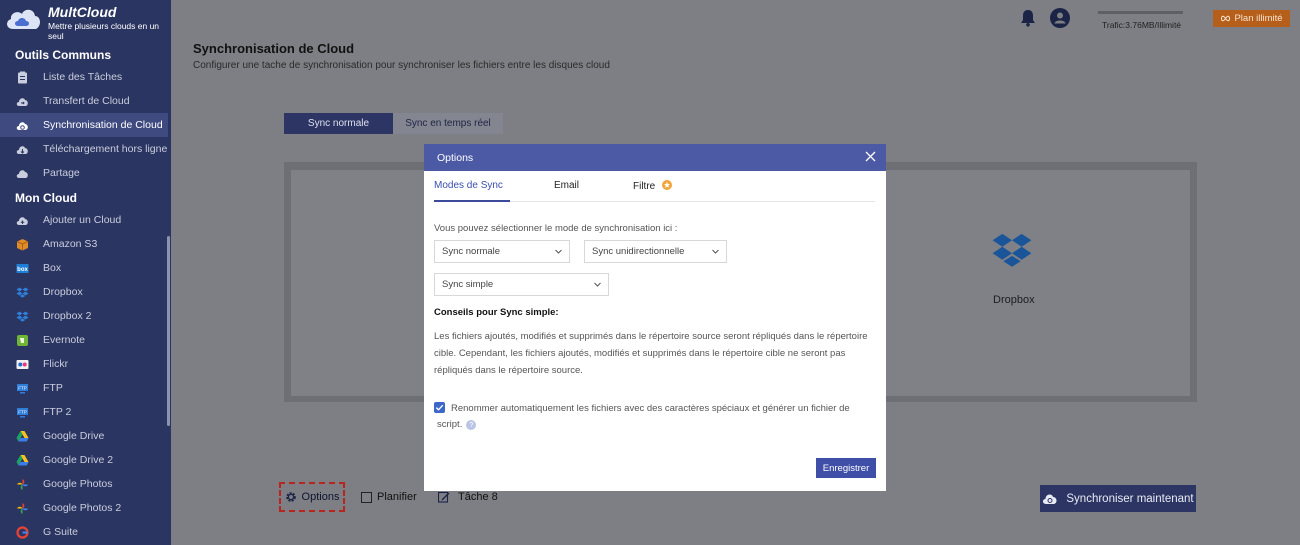 This screenshot has height=545, width=1300. I want to click on sync-mode-select: Sync simple, so click(521, 284).